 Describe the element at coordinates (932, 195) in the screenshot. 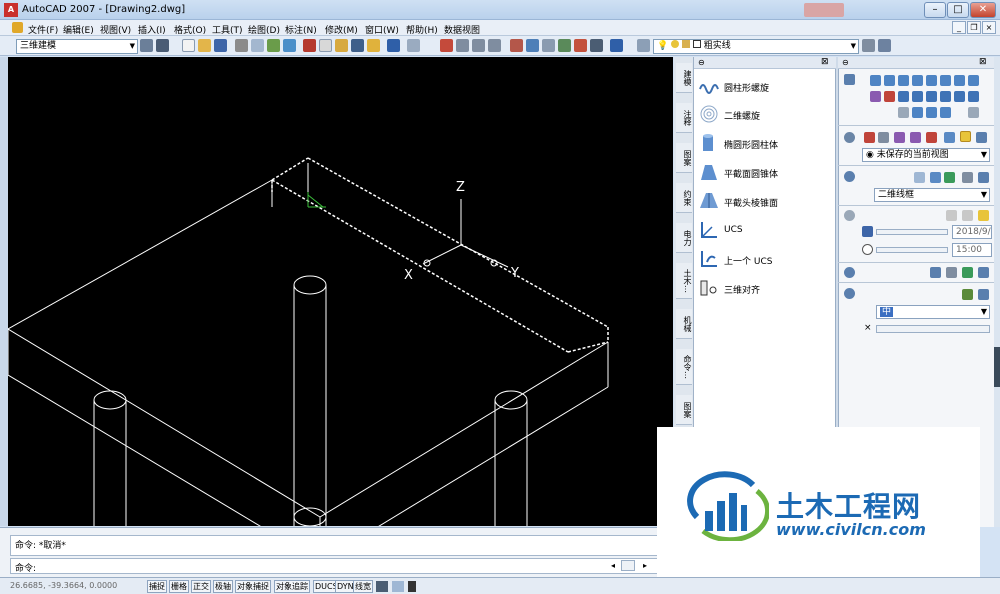

I see `visual-style-select: 二维线框 ▼` at that location.